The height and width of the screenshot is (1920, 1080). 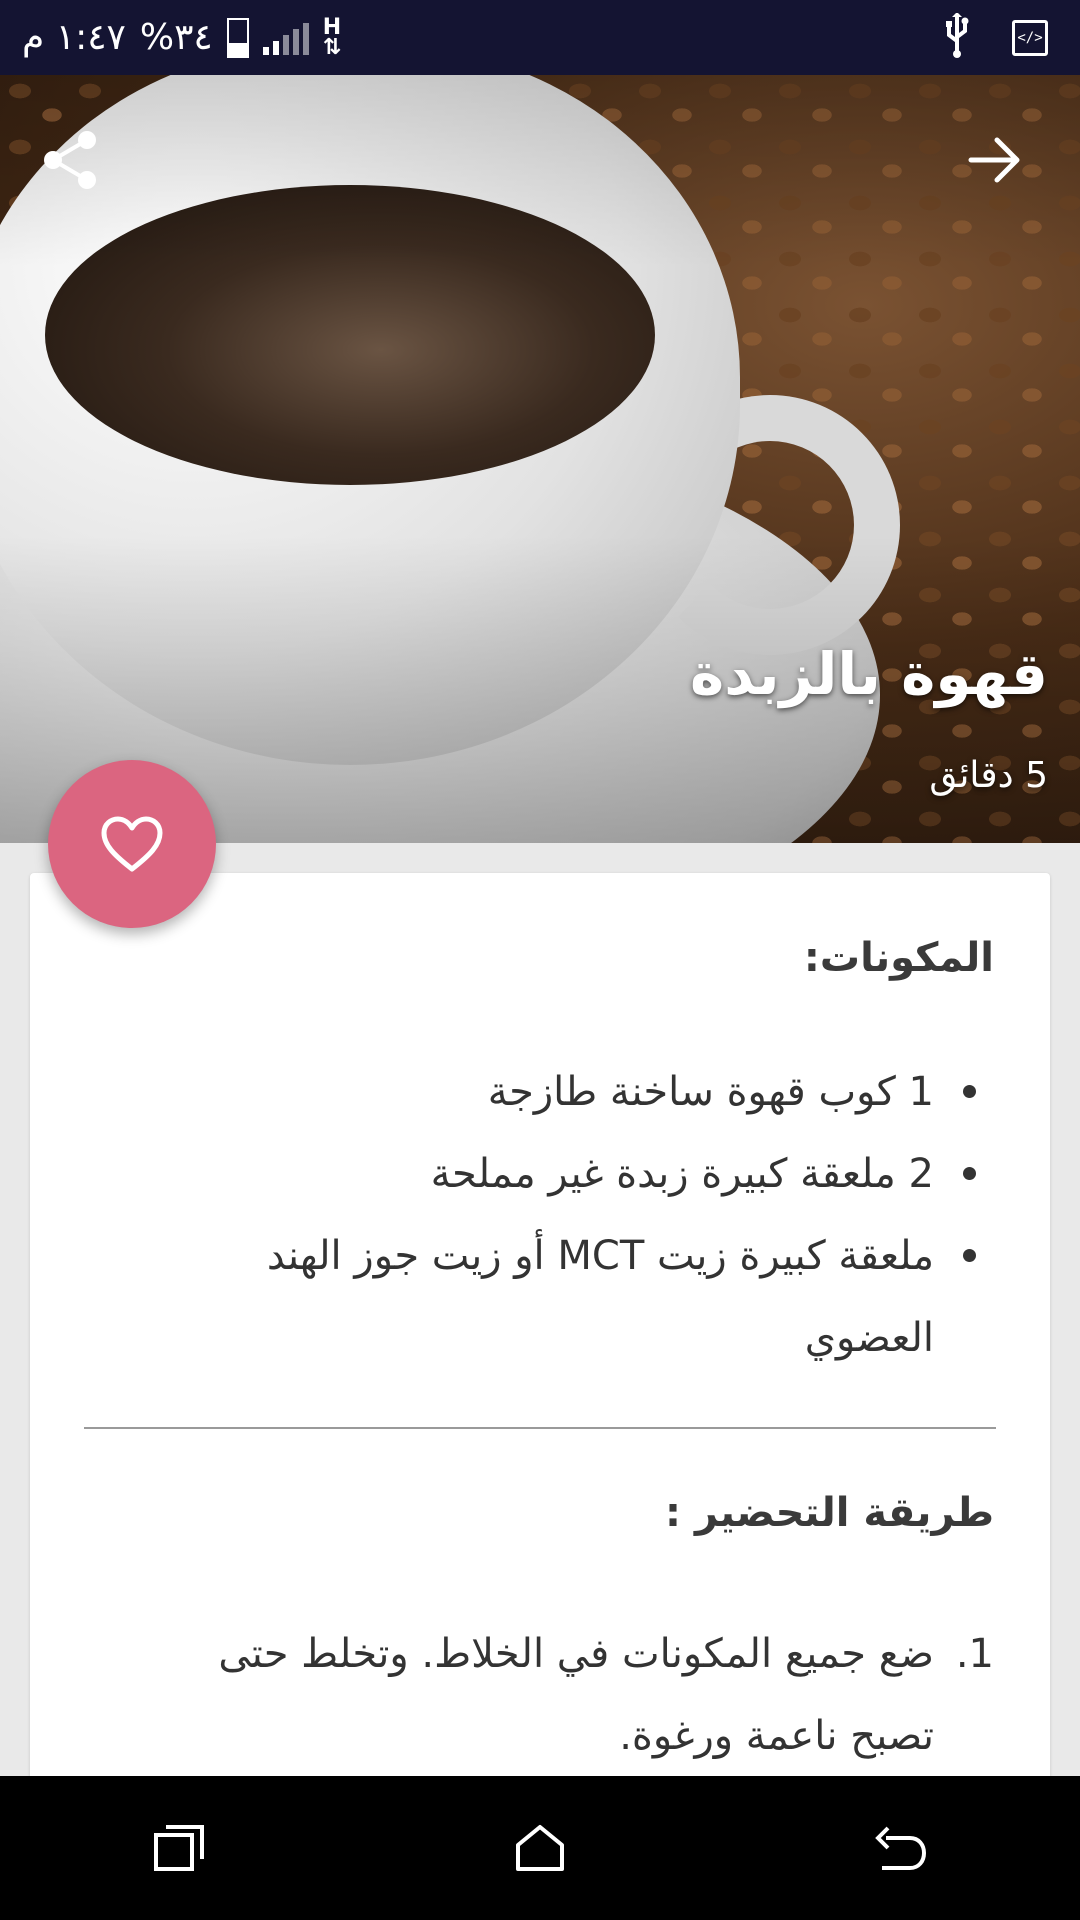 I want to click on navigation-bar, so click(x=540, y=1848).